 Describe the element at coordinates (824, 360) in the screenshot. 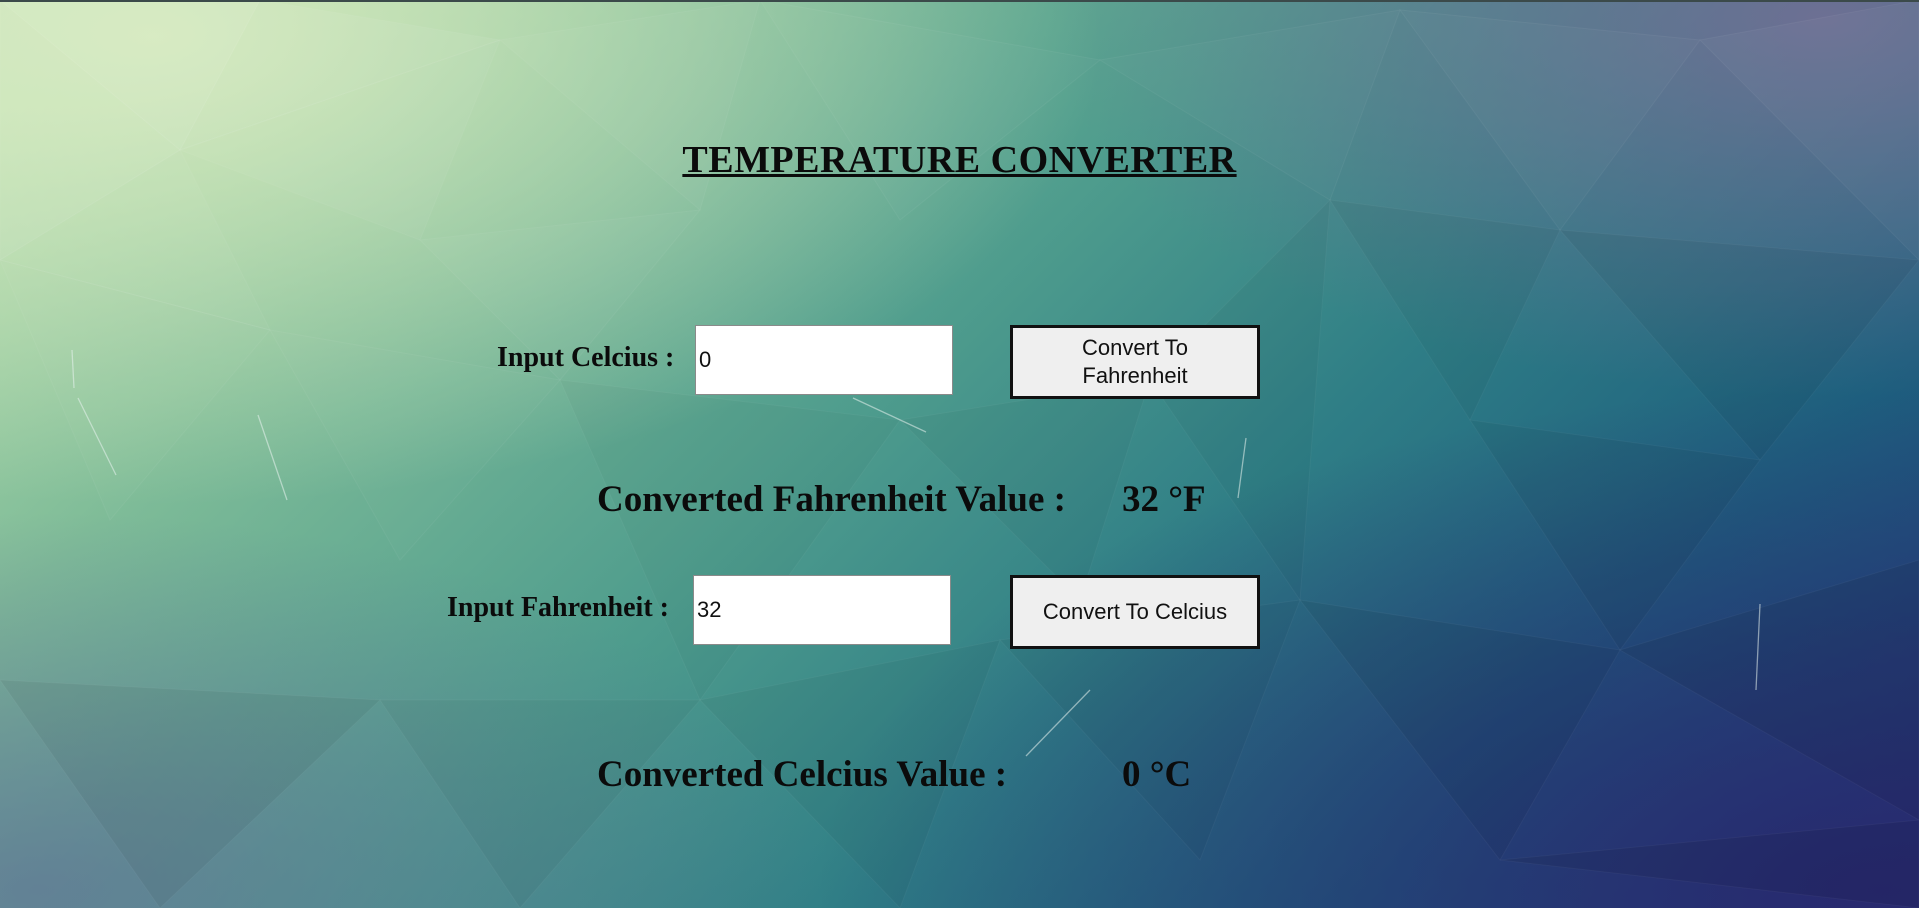

I see `celsius-input` at that location.